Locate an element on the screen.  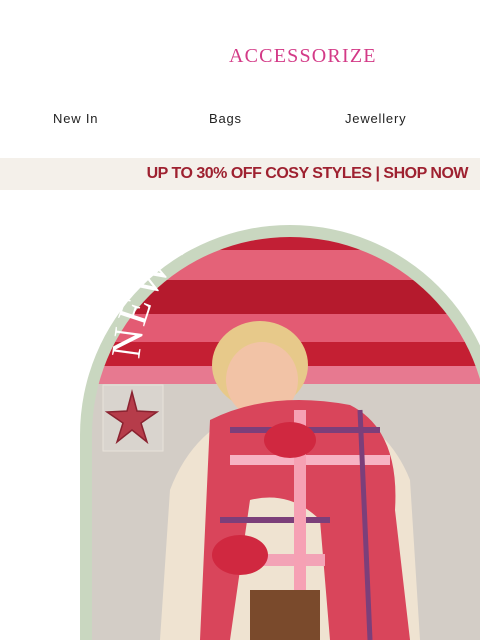
promo-banner: UP TO 30% OFF COSY STYLES | SHOP NOW is located at coordinates (240, 174).